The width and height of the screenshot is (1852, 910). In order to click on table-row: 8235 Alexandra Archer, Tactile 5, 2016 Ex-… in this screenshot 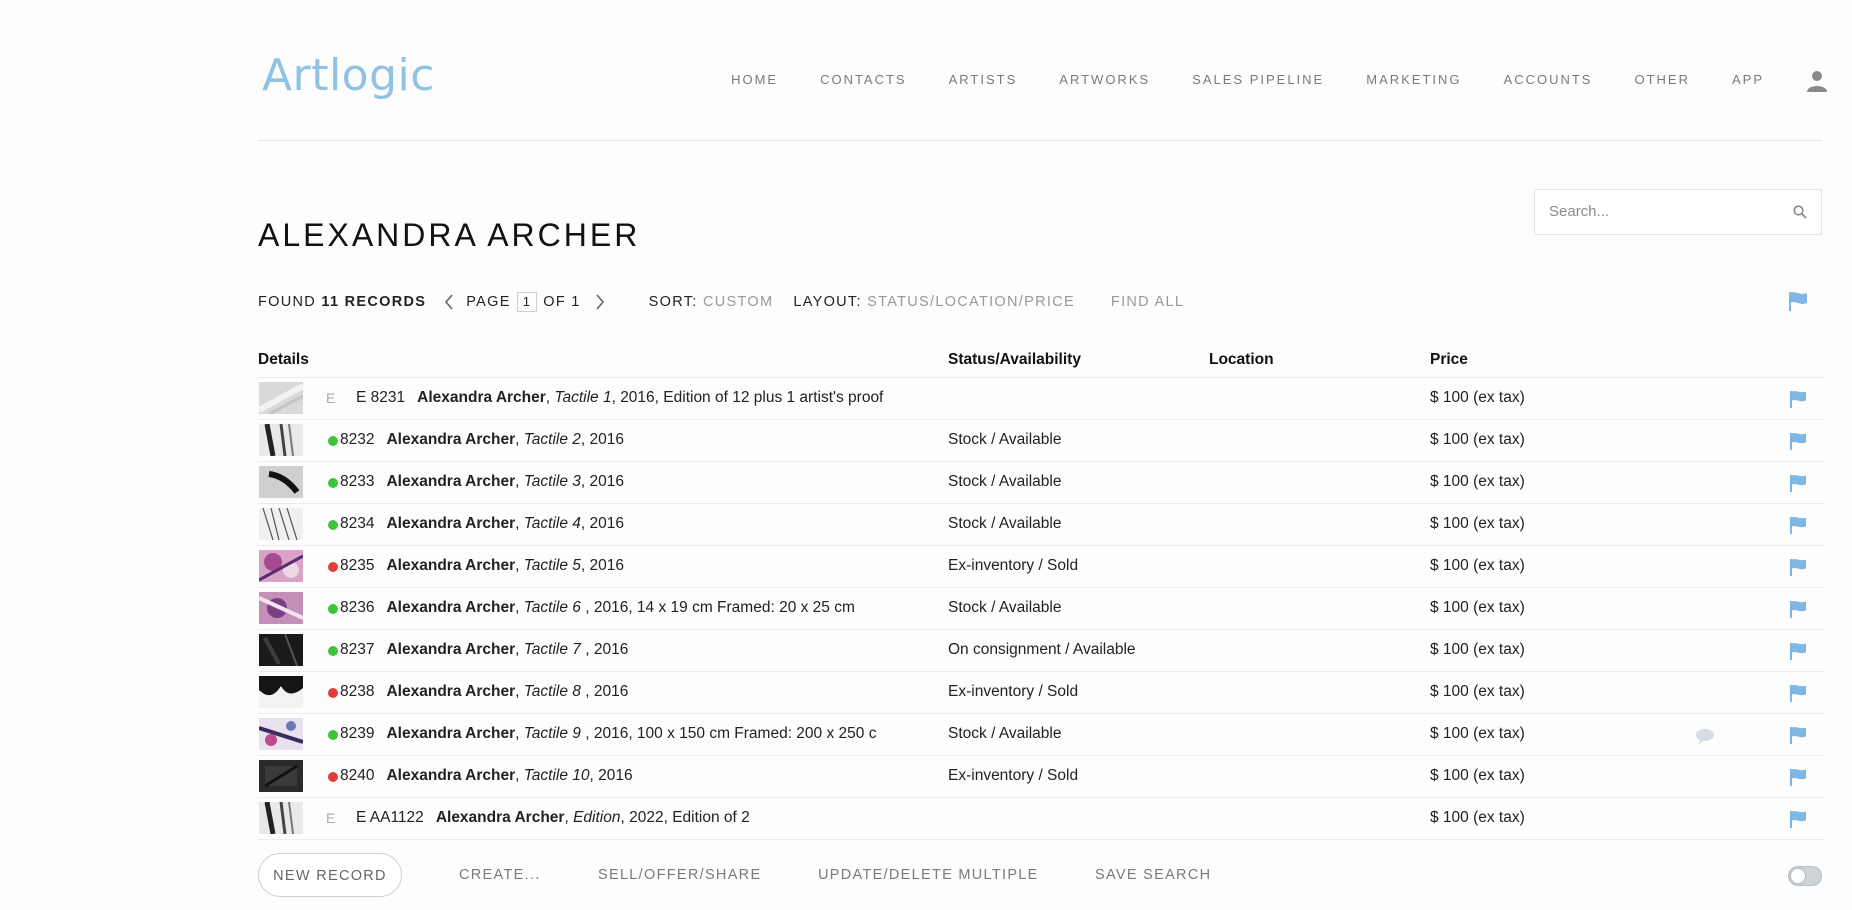, I will do `click(1041, 567)`.